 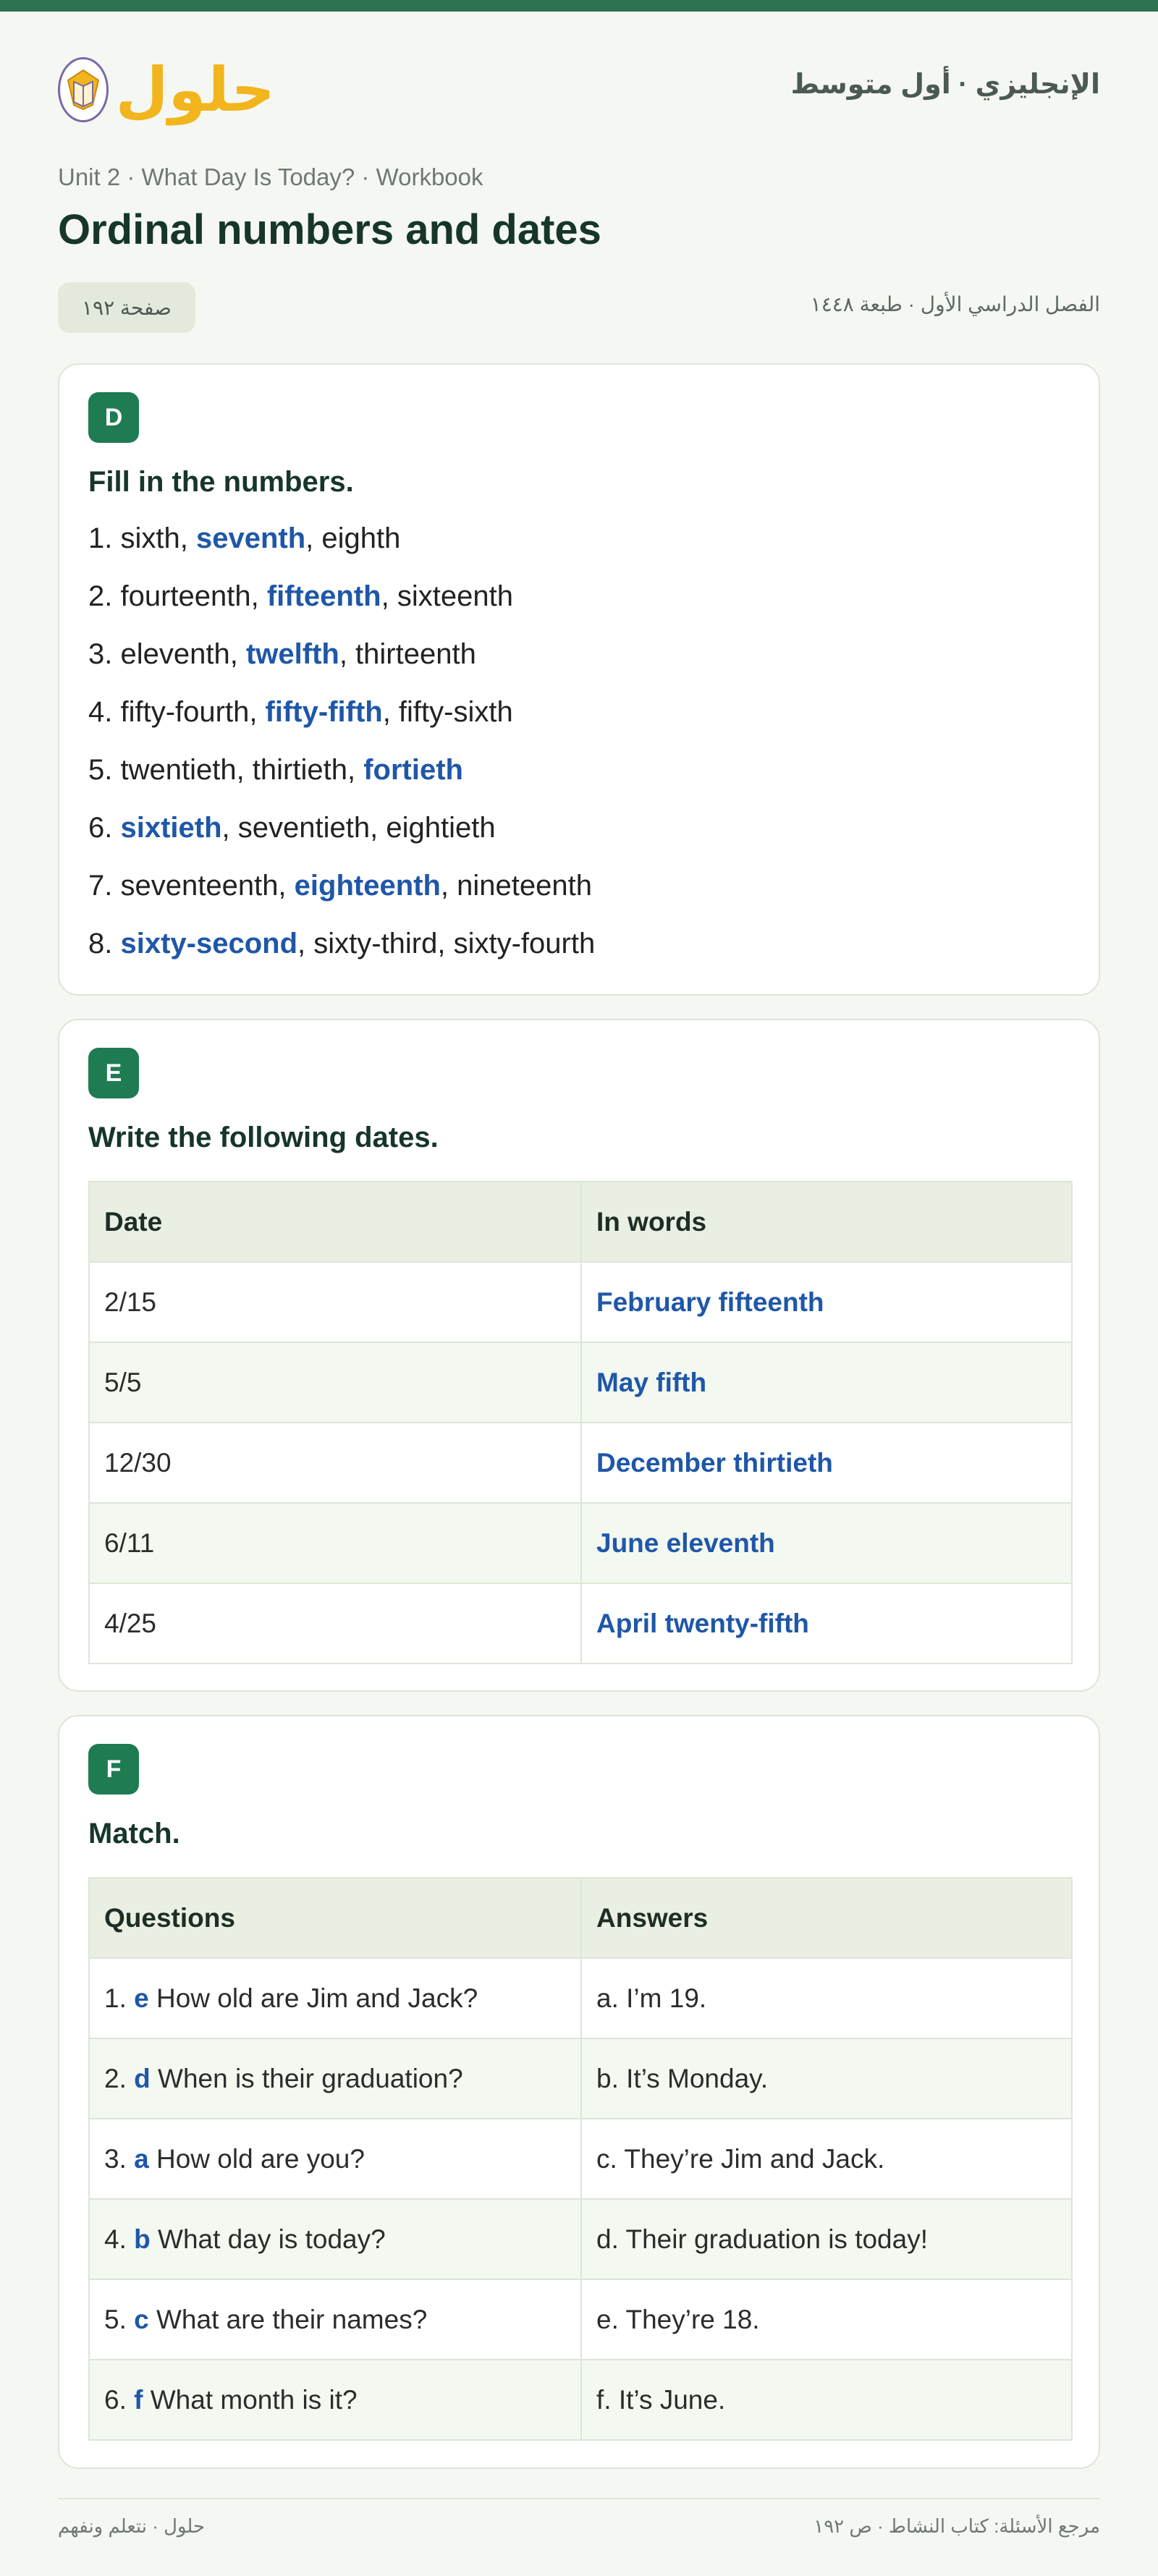 I want to click on column-header-date: Date, so click(x=335, y=1222).